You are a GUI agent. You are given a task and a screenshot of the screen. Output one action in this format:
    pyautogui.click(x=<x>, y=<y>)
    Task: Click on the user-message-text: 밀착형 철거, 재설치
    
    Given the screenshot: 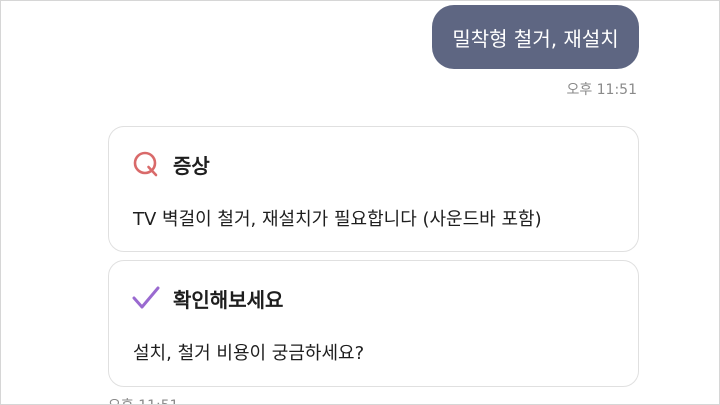 What is the action you would take?
    pyautogui.click(x=535, y=38)
    